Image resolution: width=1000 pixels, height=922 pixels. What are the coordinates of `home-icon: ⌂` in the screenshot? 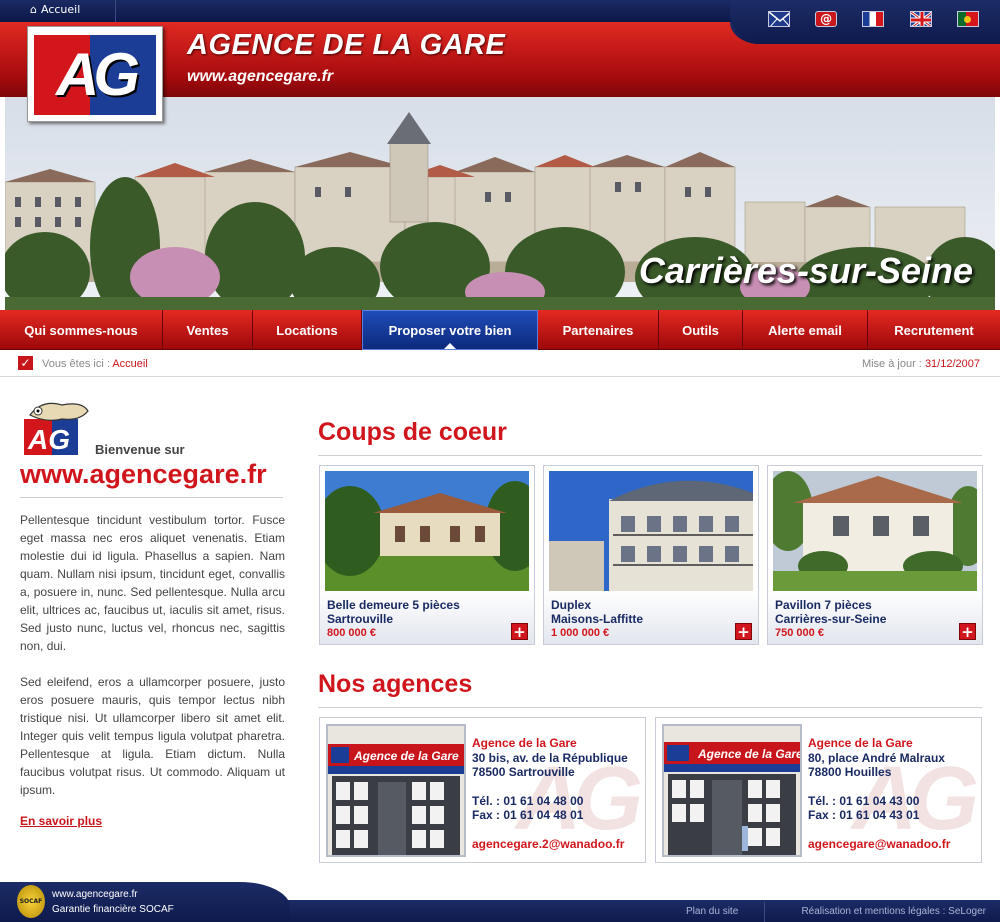 It's located at (33, 9).